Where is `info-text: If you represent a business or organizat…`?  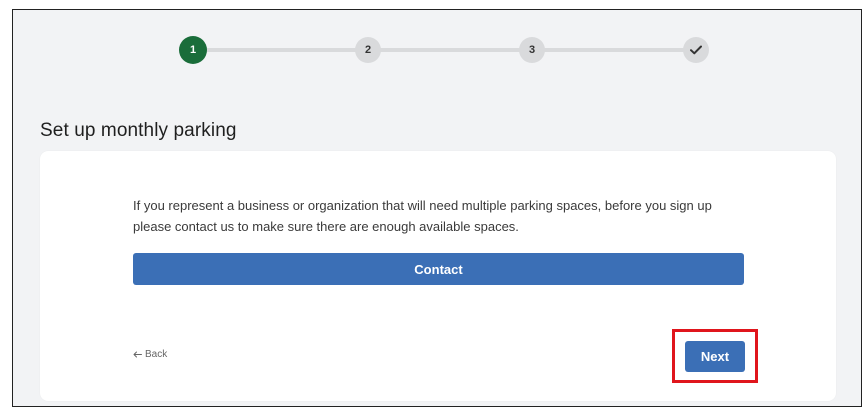 info-text: If you represent a business or organizat… is located at coordinates (422, 216).